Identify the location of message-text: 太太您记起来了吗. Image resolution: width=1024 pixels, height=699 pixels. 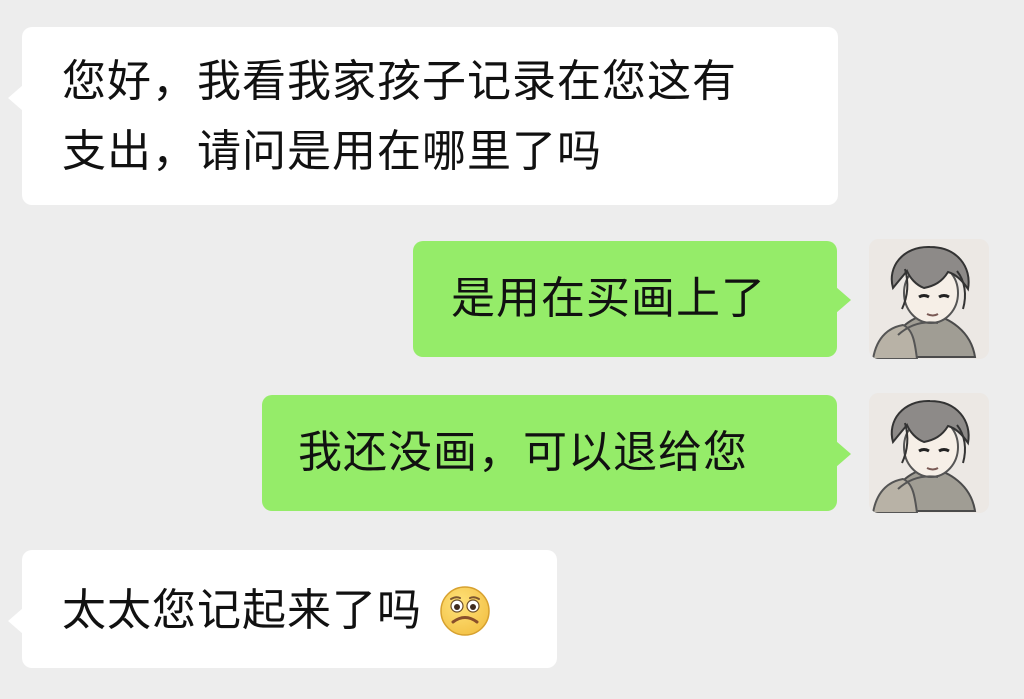
(242, 610).